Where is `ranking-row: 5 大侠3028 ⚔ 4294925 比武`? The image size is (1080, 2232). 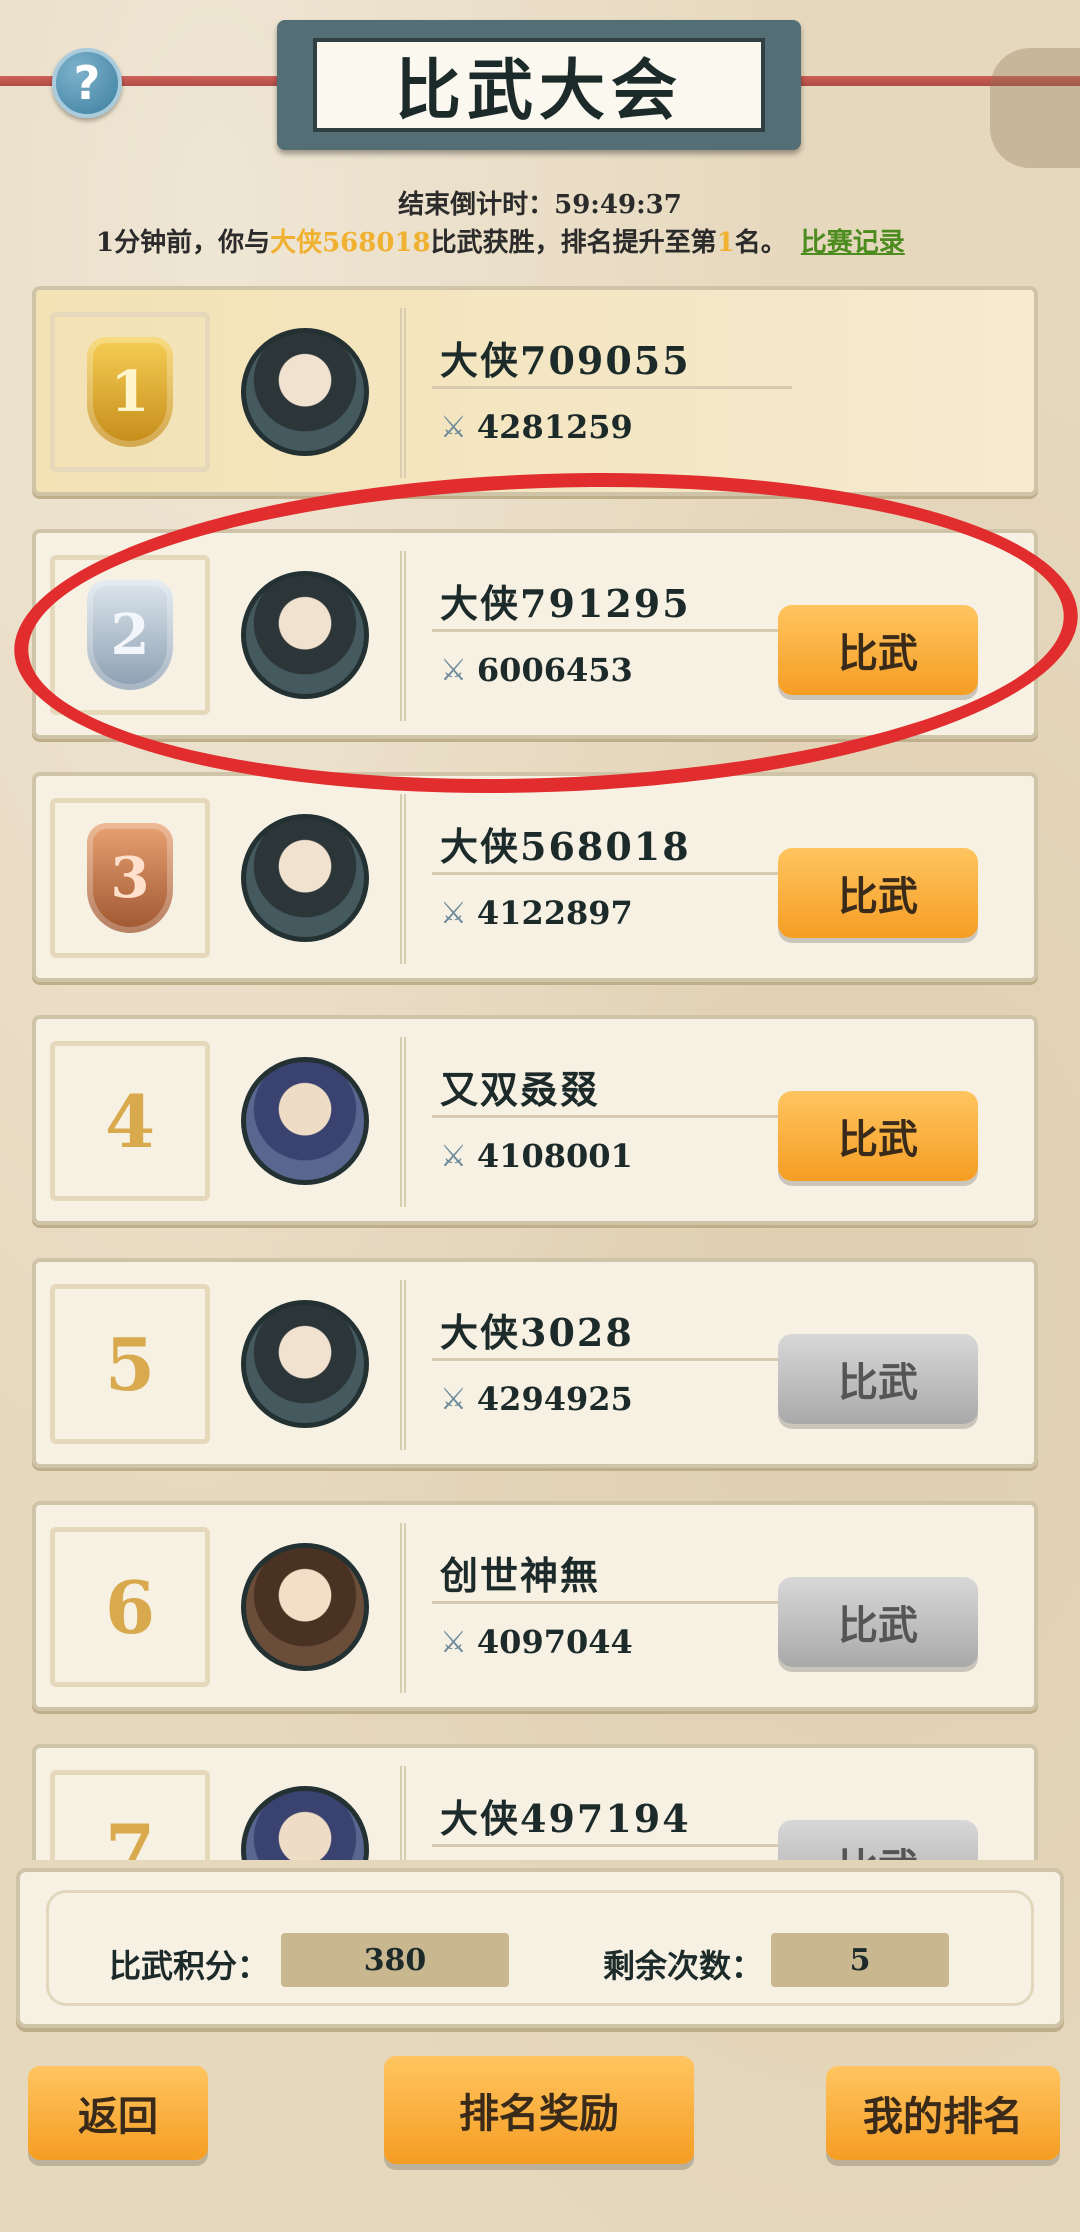
ranking-row: 5 大侠3028 ⚔ 4294925 比武 is located at coordinates (535, 1363).